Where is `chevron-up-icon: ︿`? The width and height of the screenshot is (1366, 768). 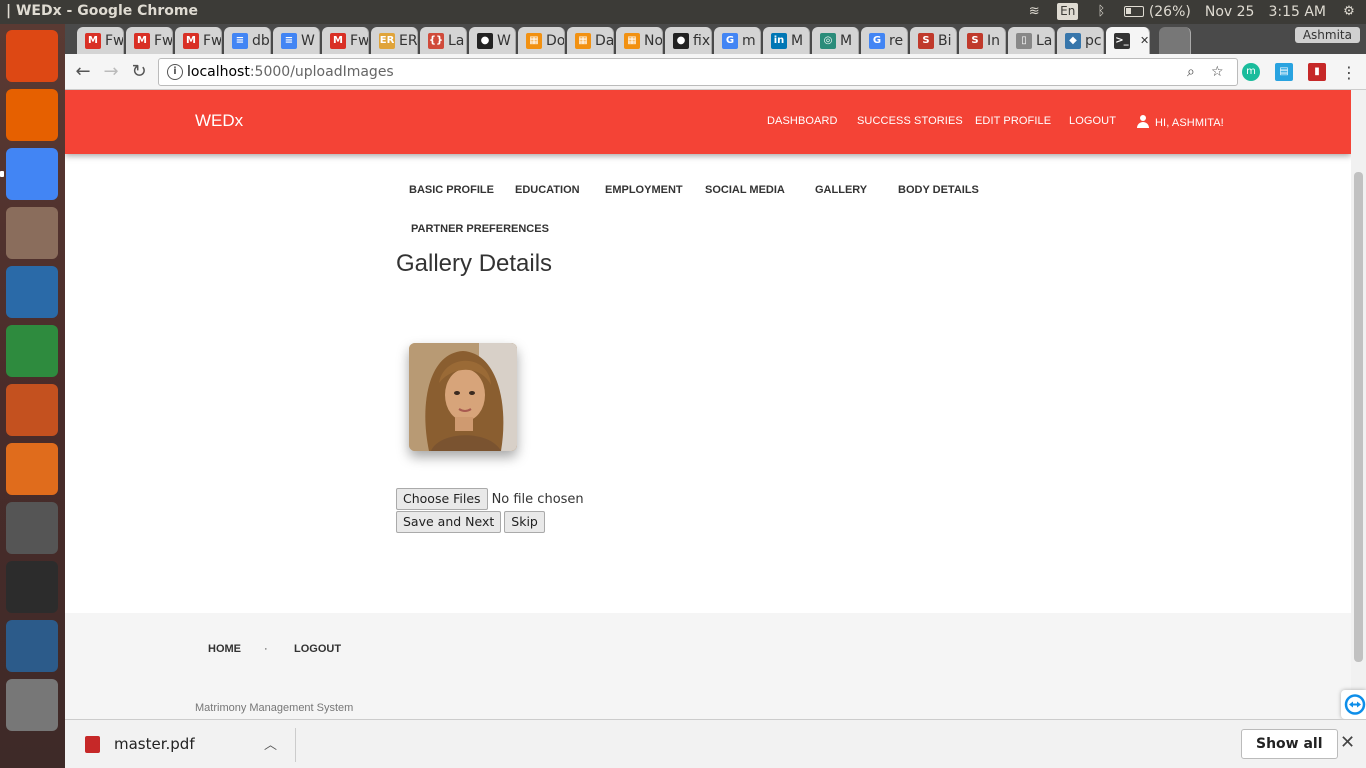 chevron-up-icon: ︿ is located at coordinates (270, 743).